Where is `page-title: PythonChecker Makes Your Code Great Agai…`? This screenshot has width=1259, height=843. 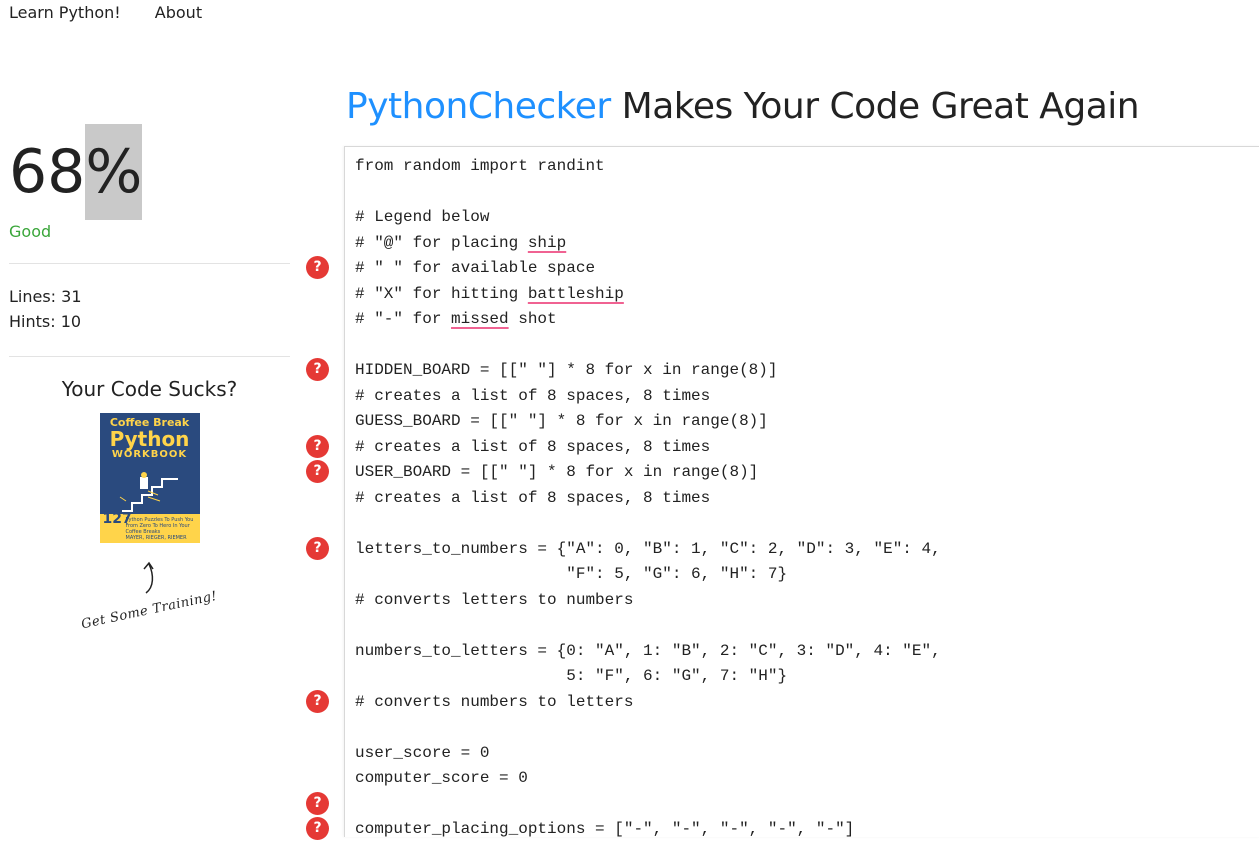
page-title: PythonChecker Makes Your Code Great Agai… is located at coordinates (743, 106).